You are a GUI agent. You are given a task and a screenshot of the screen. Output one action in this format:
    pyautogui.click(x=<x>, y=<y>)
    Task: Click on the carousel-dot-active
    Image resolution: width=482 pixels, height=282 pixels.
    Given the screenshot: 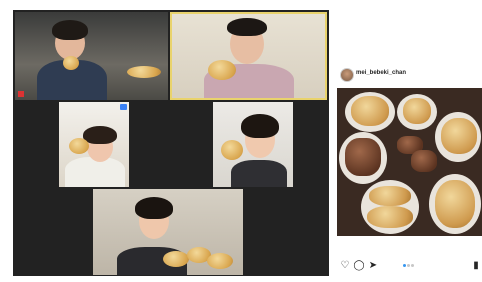 What is the action you would take?
    pyautogui.click(x=404, y=265)
    